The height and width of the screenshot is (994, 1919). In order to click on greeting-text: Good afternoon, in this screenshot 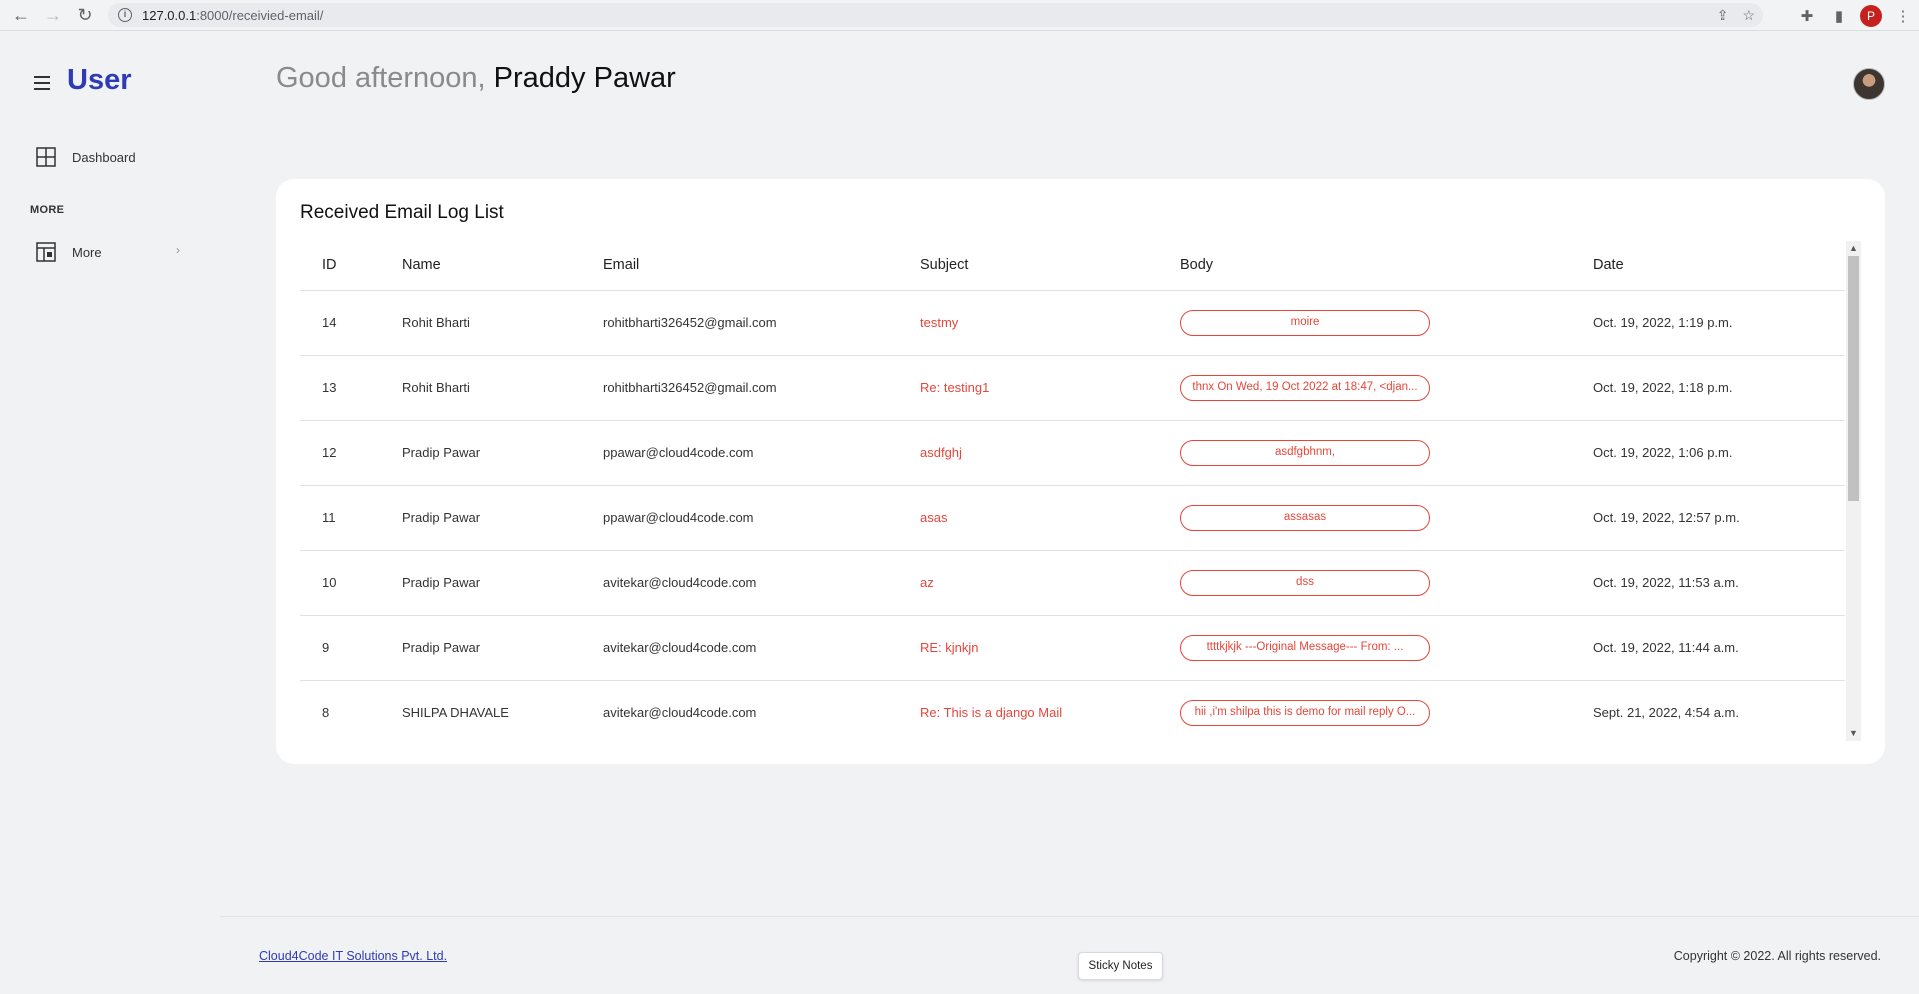, I will do `click(381, 78)`.